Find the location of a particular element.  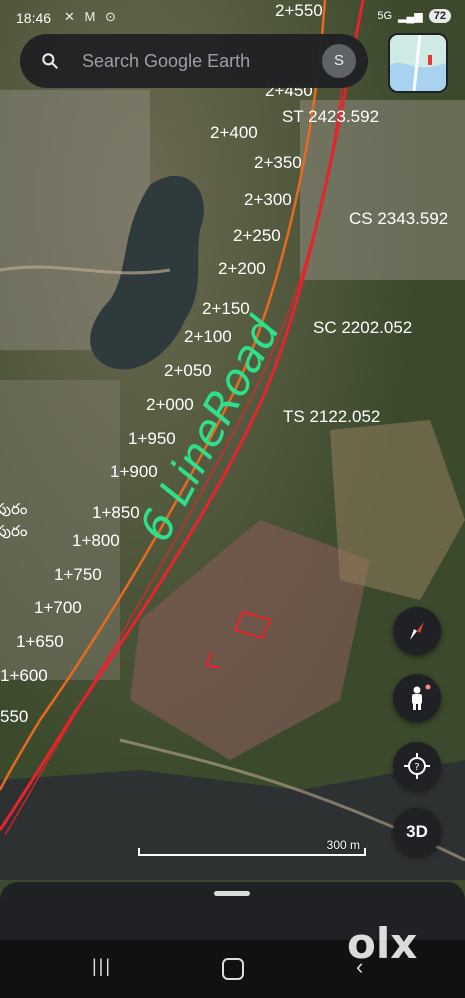

curve-point-label: TS 2122.052 is located at coordinates (331, 416).